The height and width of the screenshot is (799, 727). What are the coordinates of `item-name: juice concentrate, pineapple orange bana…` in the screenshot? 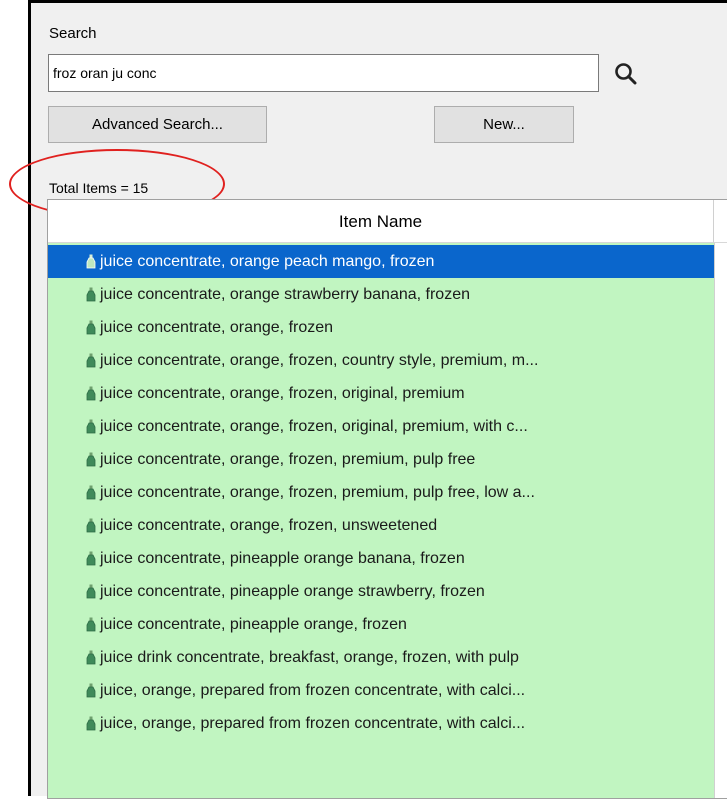 It's located at (282, 558).